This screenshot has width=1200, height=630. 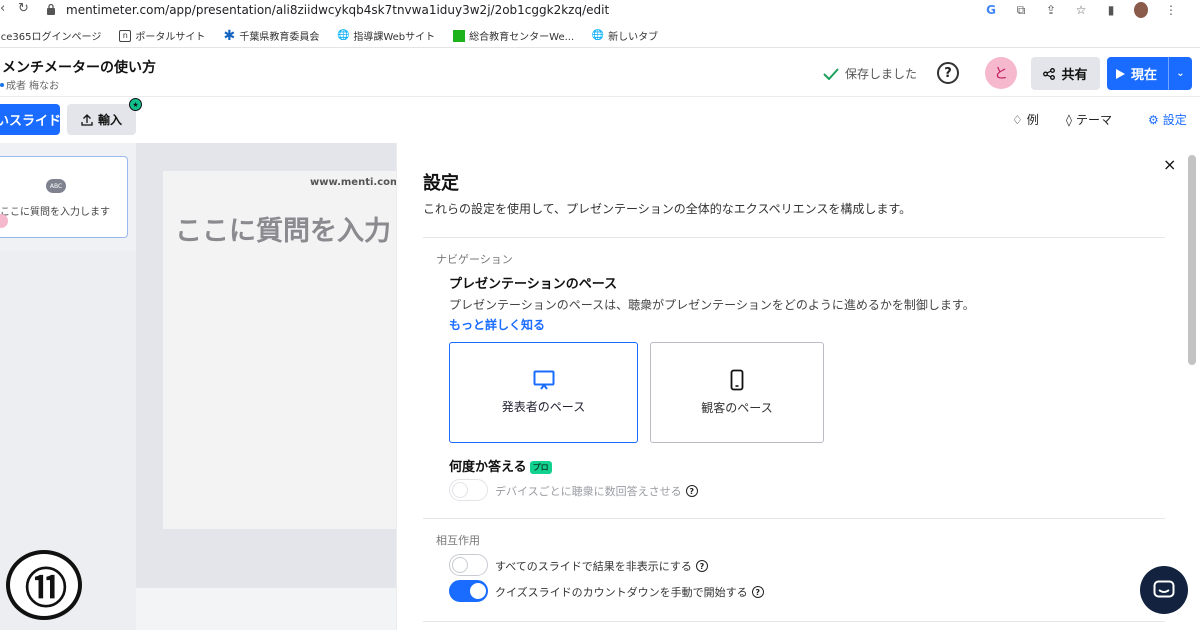 I want to click on editor-toolbar: いスライド 輸入 ★ ♢ 例 ◊ テーマ ⚙ 設定, so click(x=600, y=120).